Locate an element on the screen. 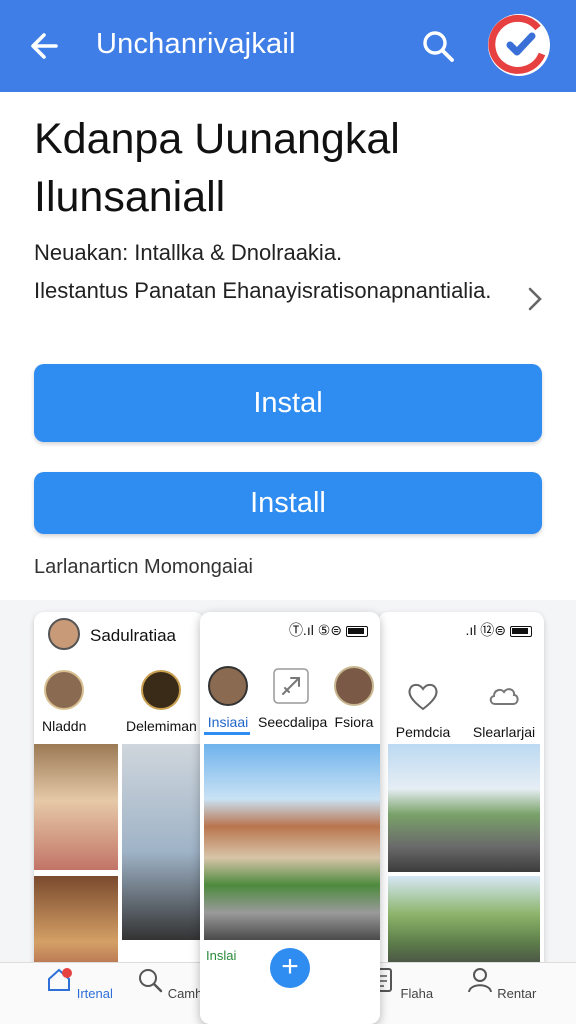  story-item: Slearlarjai is located at coordinates (504, 708).